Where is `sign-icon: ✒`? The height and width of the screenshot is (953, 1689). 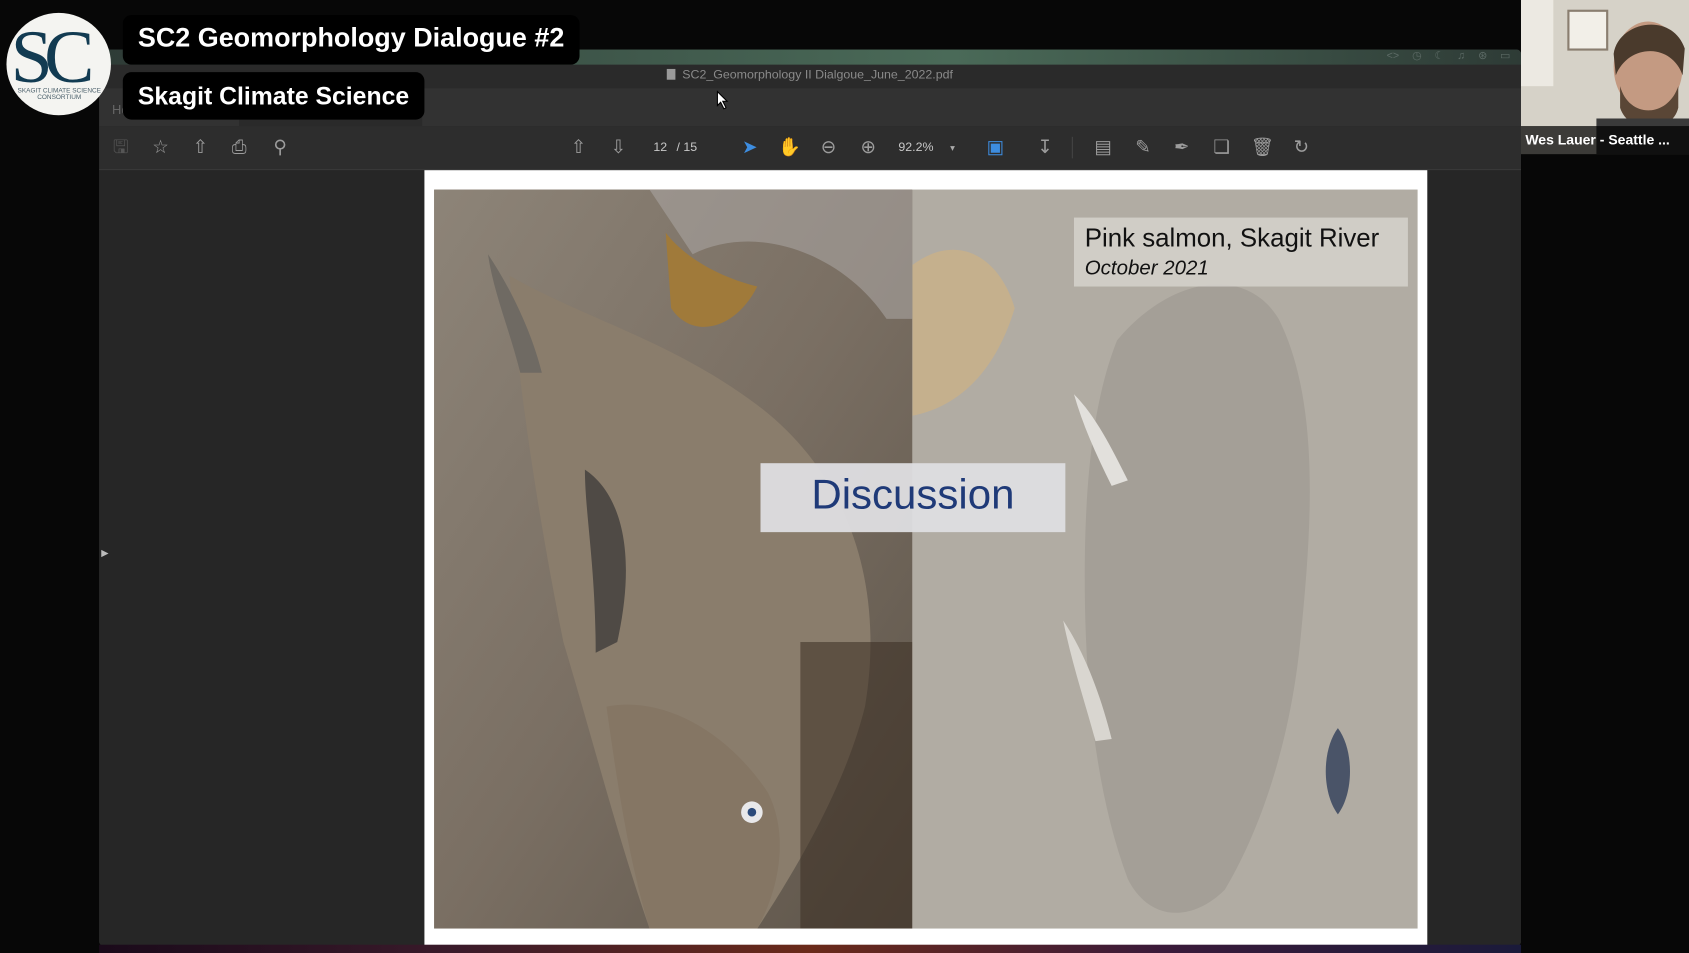
sign-icon: ✒ is located at coordinates (1182, 148).